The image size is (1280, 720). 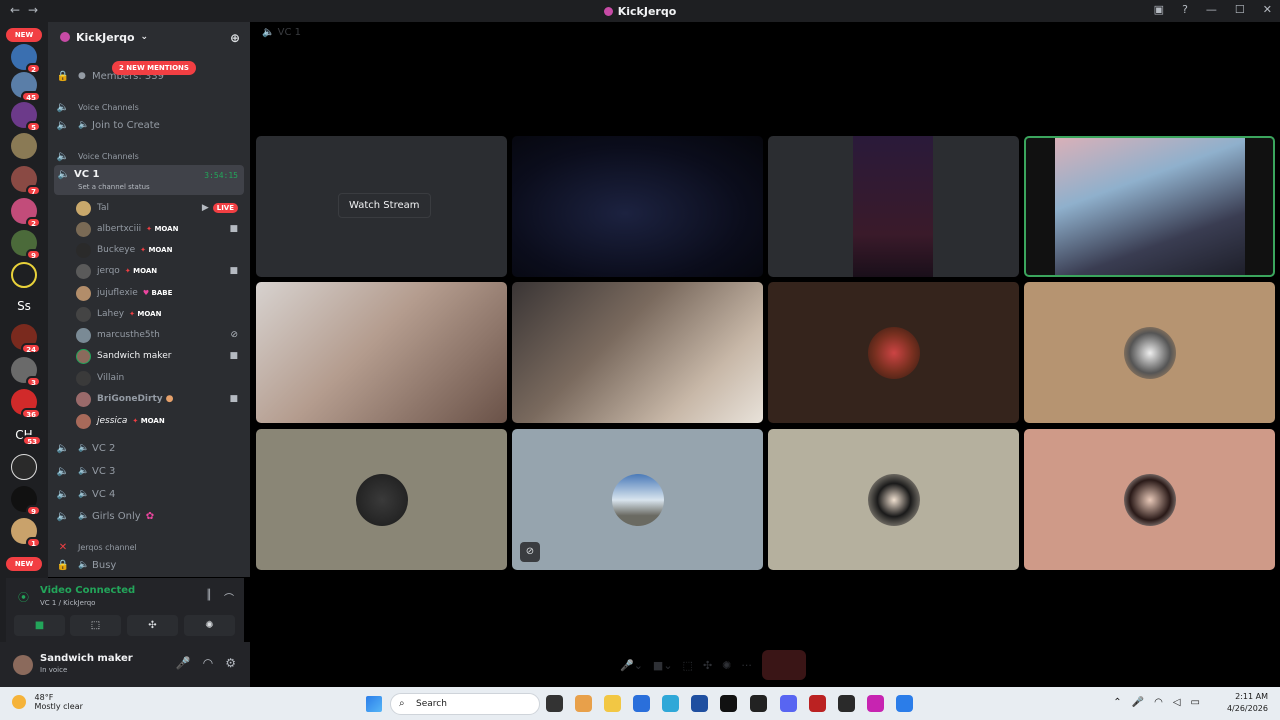 I want to click on stream-tile: Watch Stream, so click(x=381, y=206).